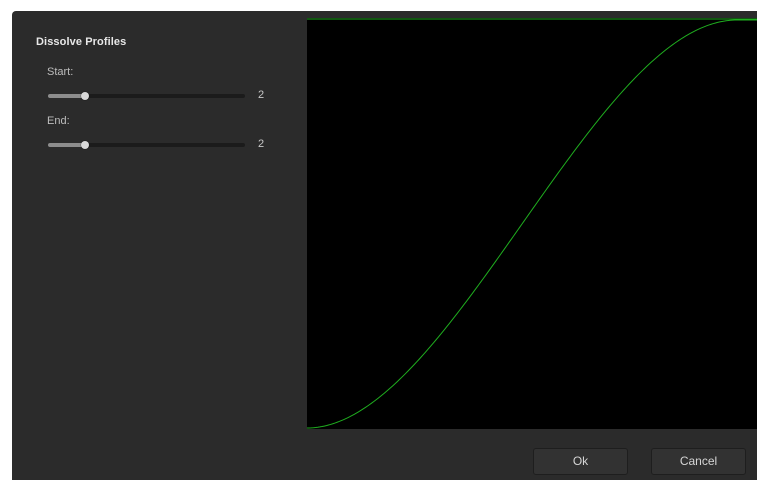  Describe the element at coordinates (85, 96) in the screenshot. I see `start-slider-thumb` at that location.